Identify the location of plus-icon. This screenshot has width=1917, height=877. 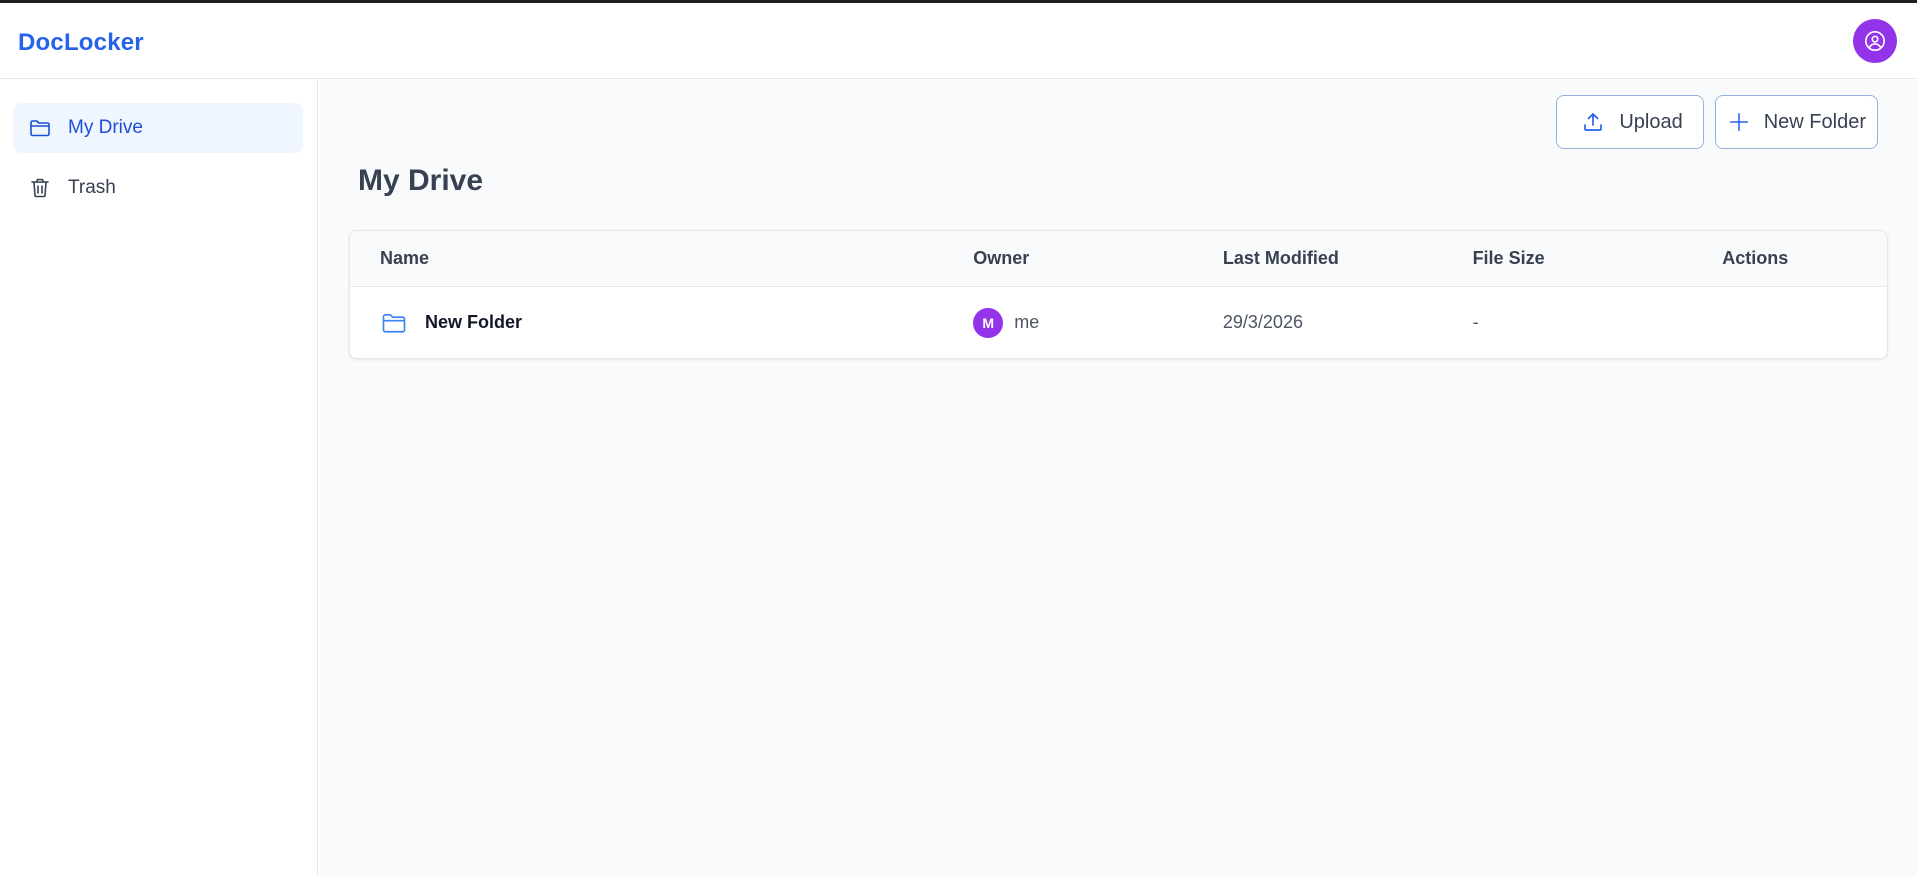
(1739, 122).